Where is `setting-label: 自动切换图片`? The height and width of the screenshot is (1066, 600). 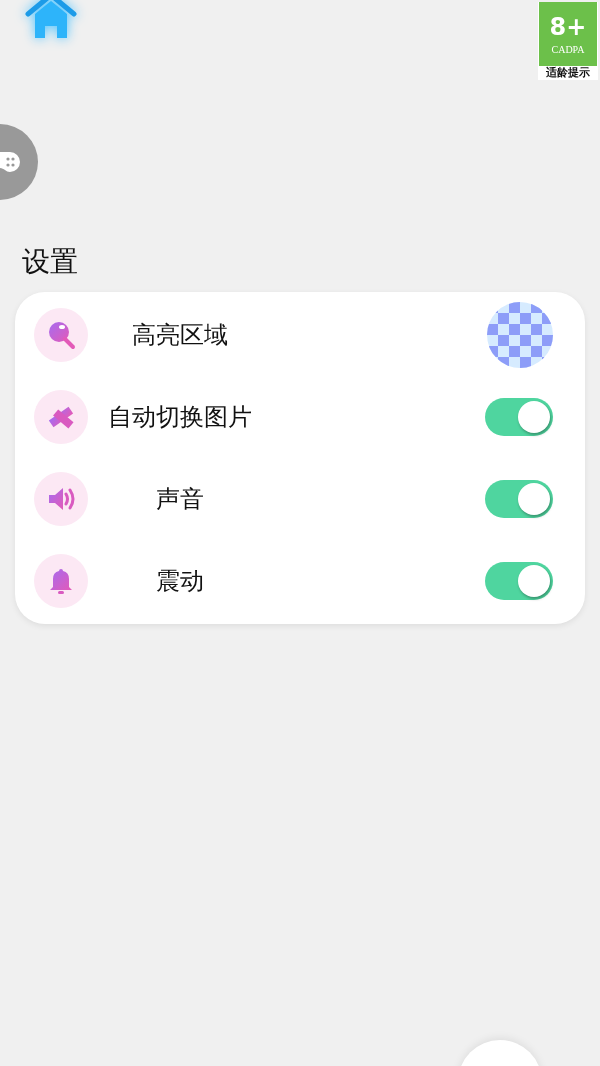
setting-label: 自动切换图片 is located at coordinates (180, 417).